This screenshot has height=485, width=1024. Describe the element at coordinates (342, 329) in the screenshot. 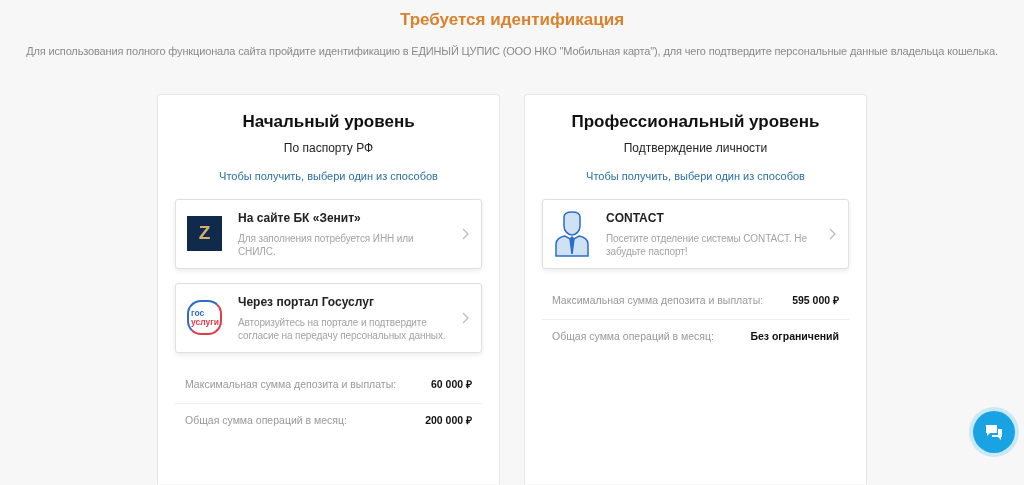

I see `method-description: Авторизуйтесь на портале и подтвердите согласие на передачу персональных данных.` at that location.